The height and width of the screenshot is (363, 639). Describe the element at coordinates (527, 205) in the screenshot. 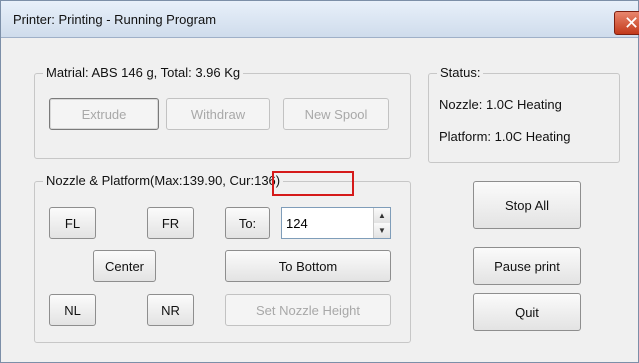

I see `stop-all-button: Stop All` at that location.